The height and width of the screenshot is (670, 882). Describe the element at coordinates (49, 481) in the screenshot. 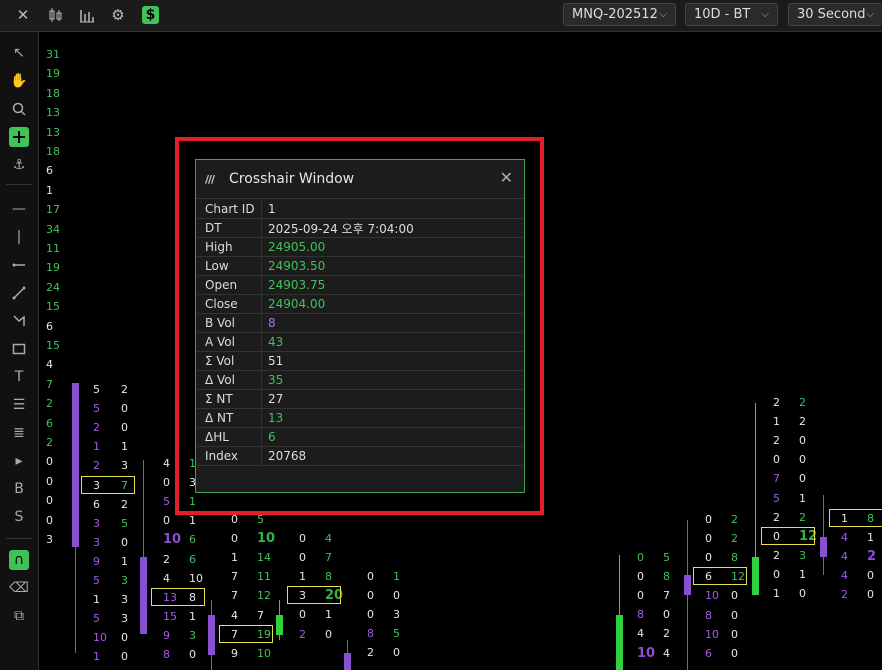

I see `left-column-value: 0` at that location.